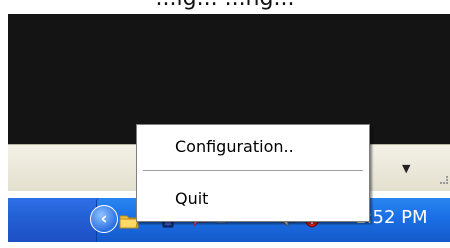 This screenshot has width=450, height=248. I want to click on show-hidden-icons-button: ‹, so click(104, 219).